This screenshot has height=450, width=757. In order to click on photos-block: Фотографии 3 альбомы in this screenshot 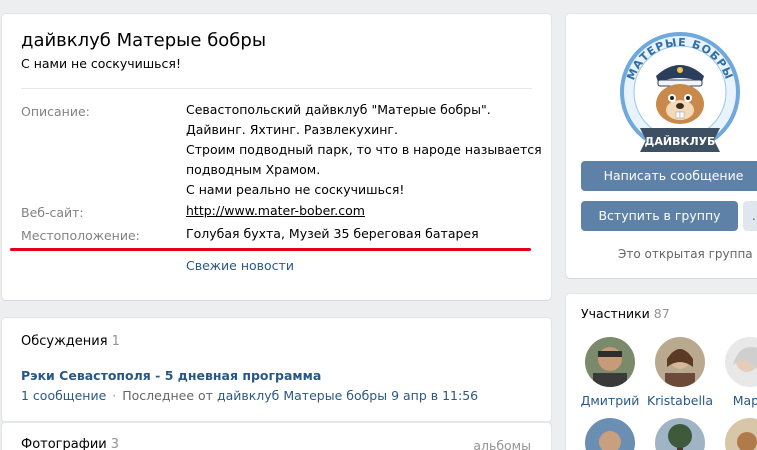, I will do `click(276, 436)`.